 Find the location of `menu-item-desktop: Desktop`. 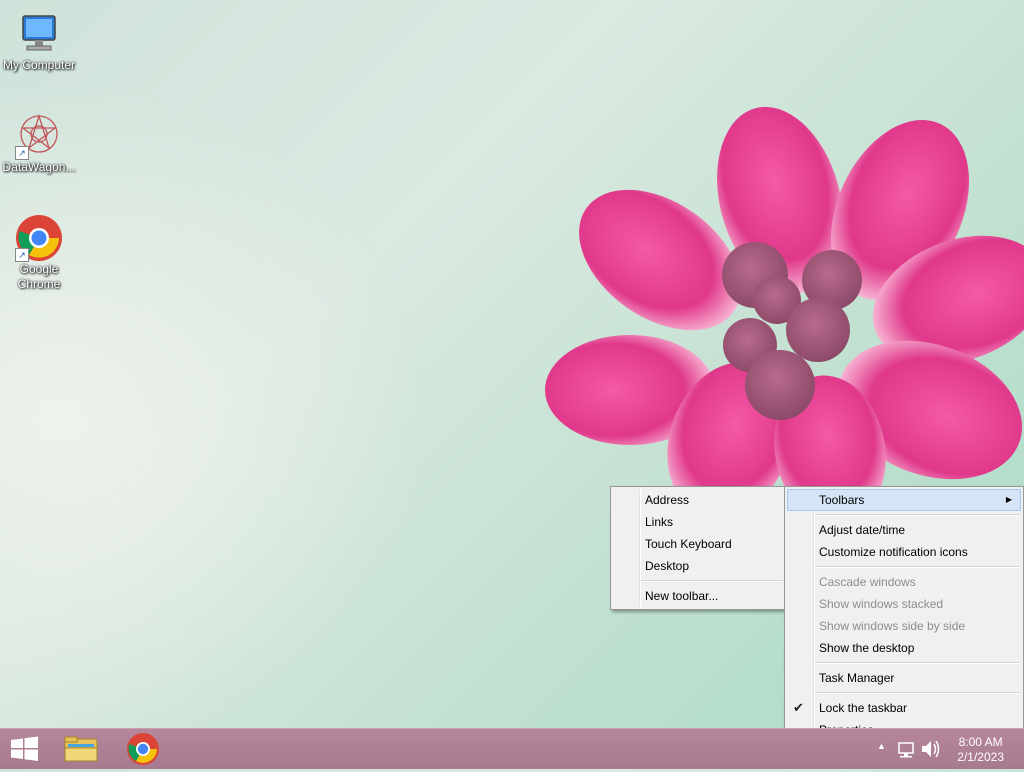

menu-item-desktop: Desktop is located at coordinates (698, 566).